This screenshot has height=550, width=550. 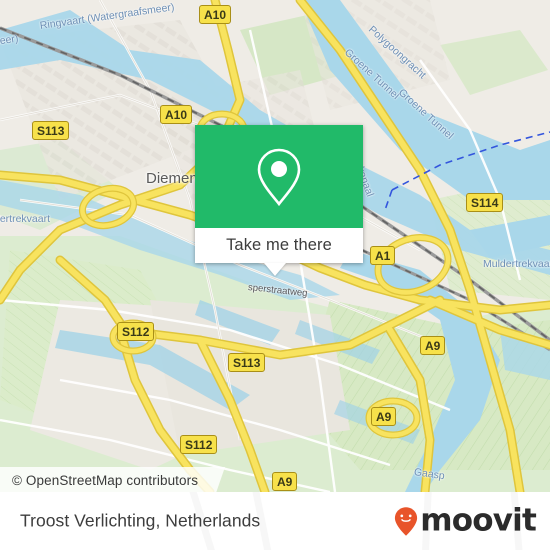 I want to click on card-icon-area, so click(x=279, y=176).